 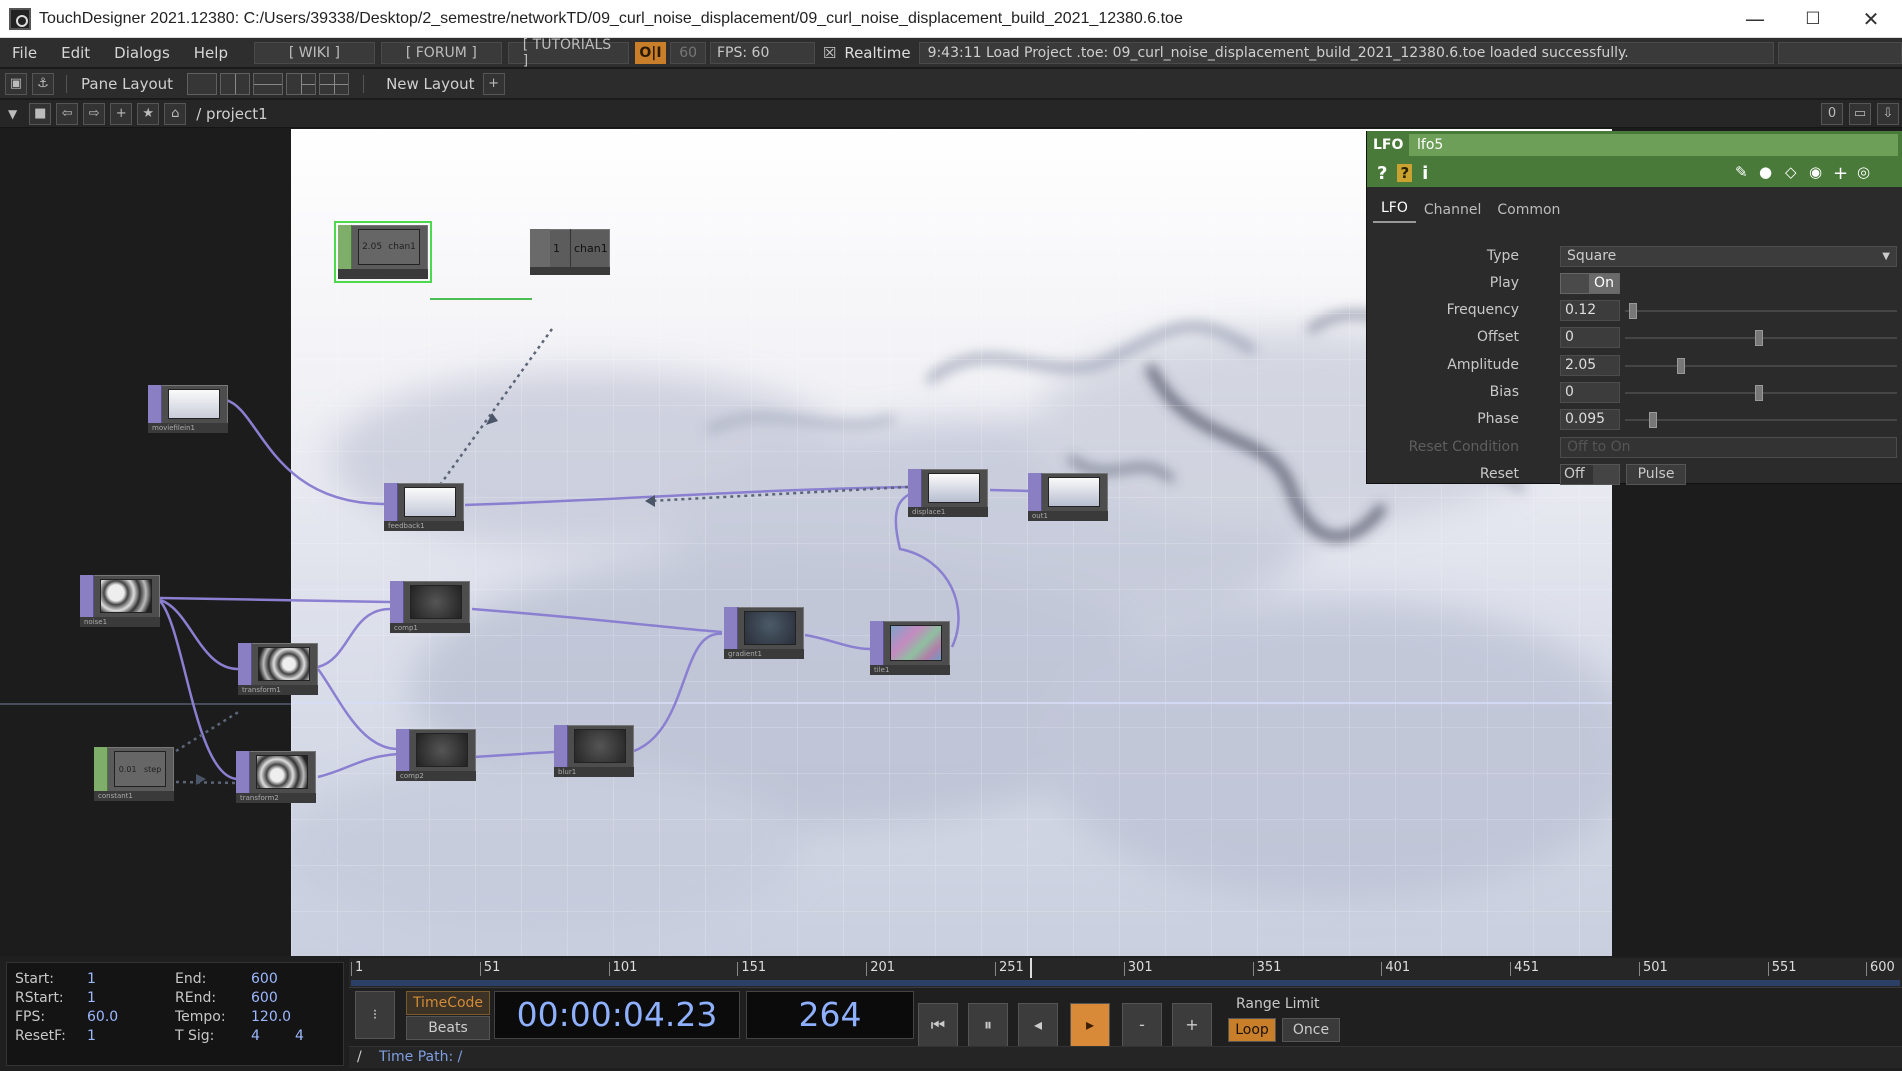 What do you see at coordinates (1125, 983) in the screenshot?
I see `timeline-range-track` at bounding box center [1125, 983].